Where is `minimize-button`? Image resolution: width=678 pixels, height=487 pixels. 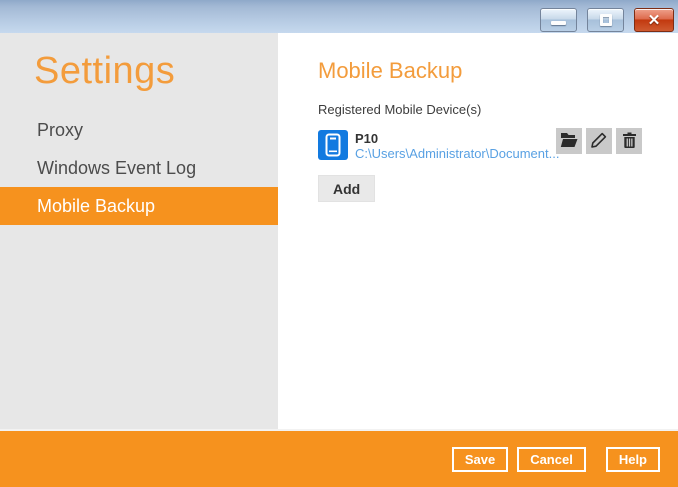 minimize-button is located at coordinates (558, 20).